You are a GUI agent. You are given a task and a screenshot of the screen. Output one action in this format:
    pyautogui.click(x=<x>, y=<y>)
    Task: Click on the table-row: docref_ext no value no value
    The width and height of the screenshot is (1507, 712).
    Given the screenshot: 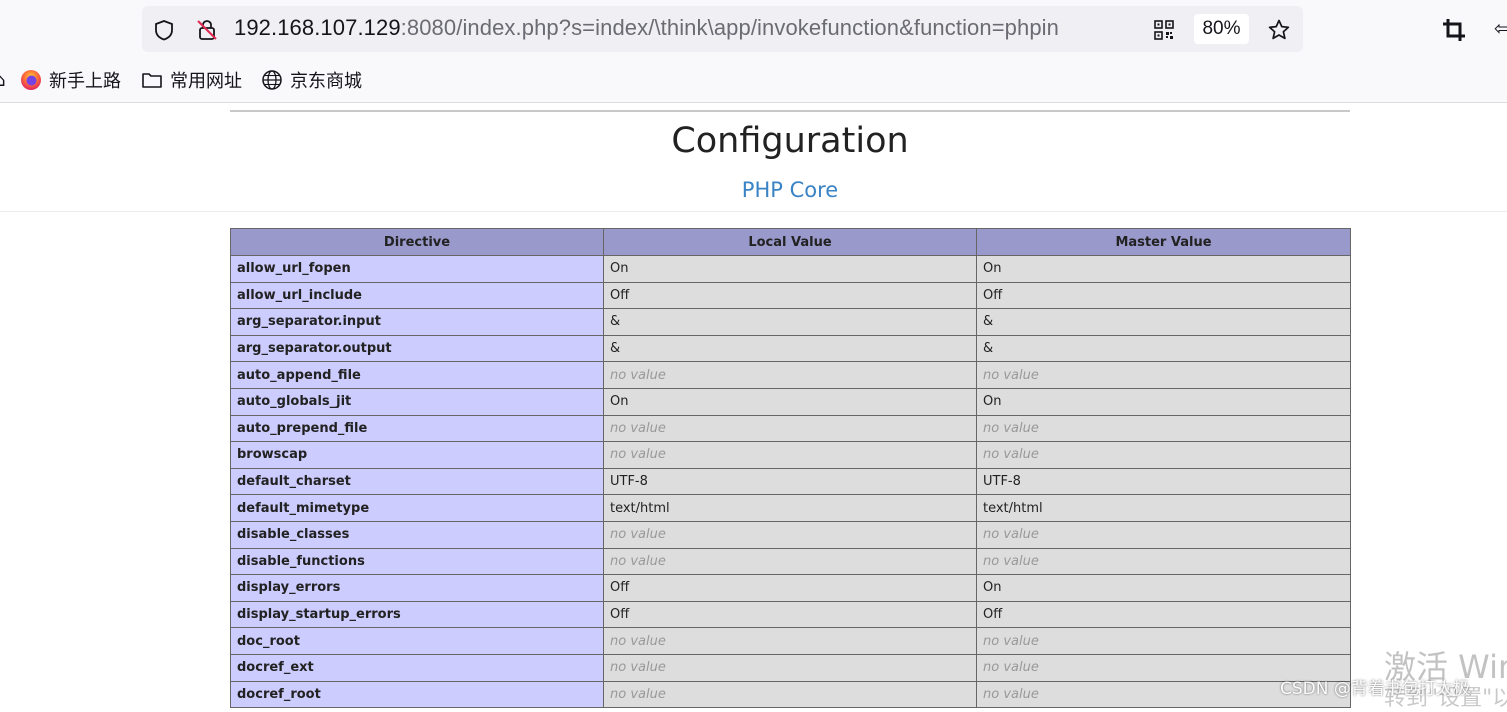 What is the action you would take?
    pyautogui.click(x=790, y=667)
    